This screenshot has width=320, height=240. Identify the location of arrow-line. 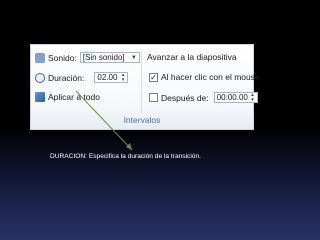
(104, 120).